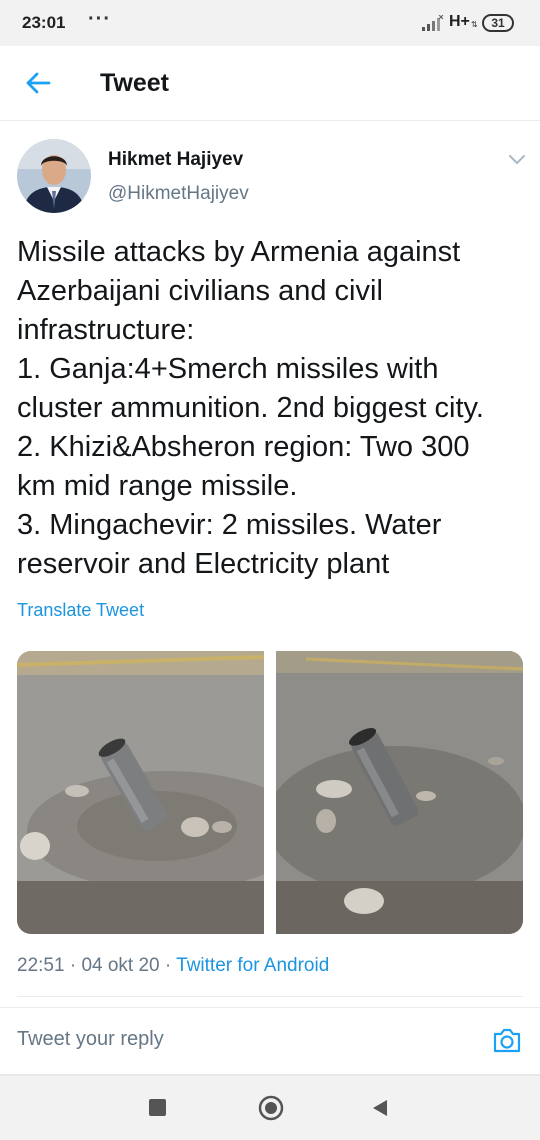 This screenshot has height=1140, width=540. Describe the element at coordinates (41, 965) in the screenshot. I see `tweet-time: 22:51` at that location.